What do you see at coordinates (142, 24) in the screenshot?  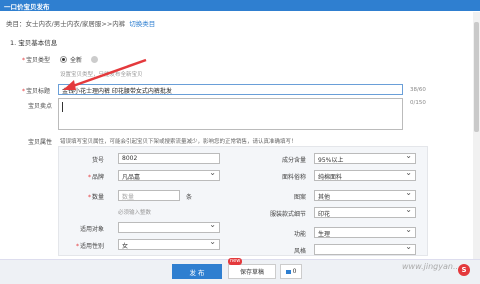 I see `change-category-link: 切换类目` at bounding box center [142, 24].